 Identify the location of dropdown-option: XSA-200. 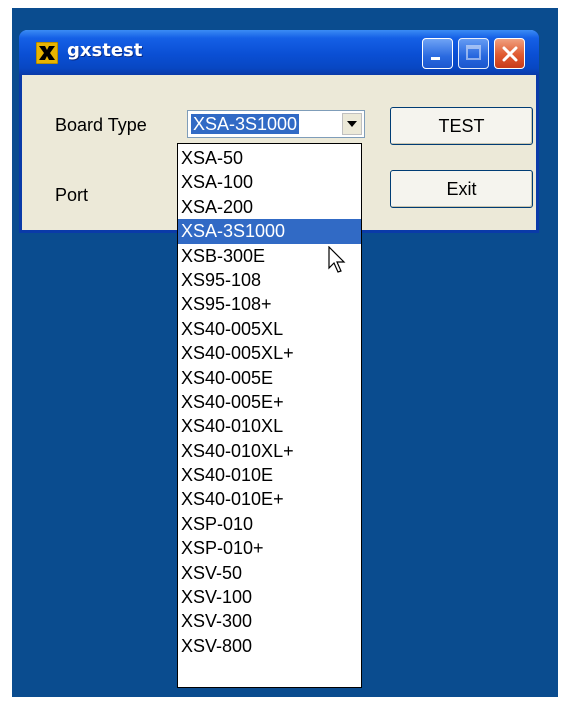
(269, 207).